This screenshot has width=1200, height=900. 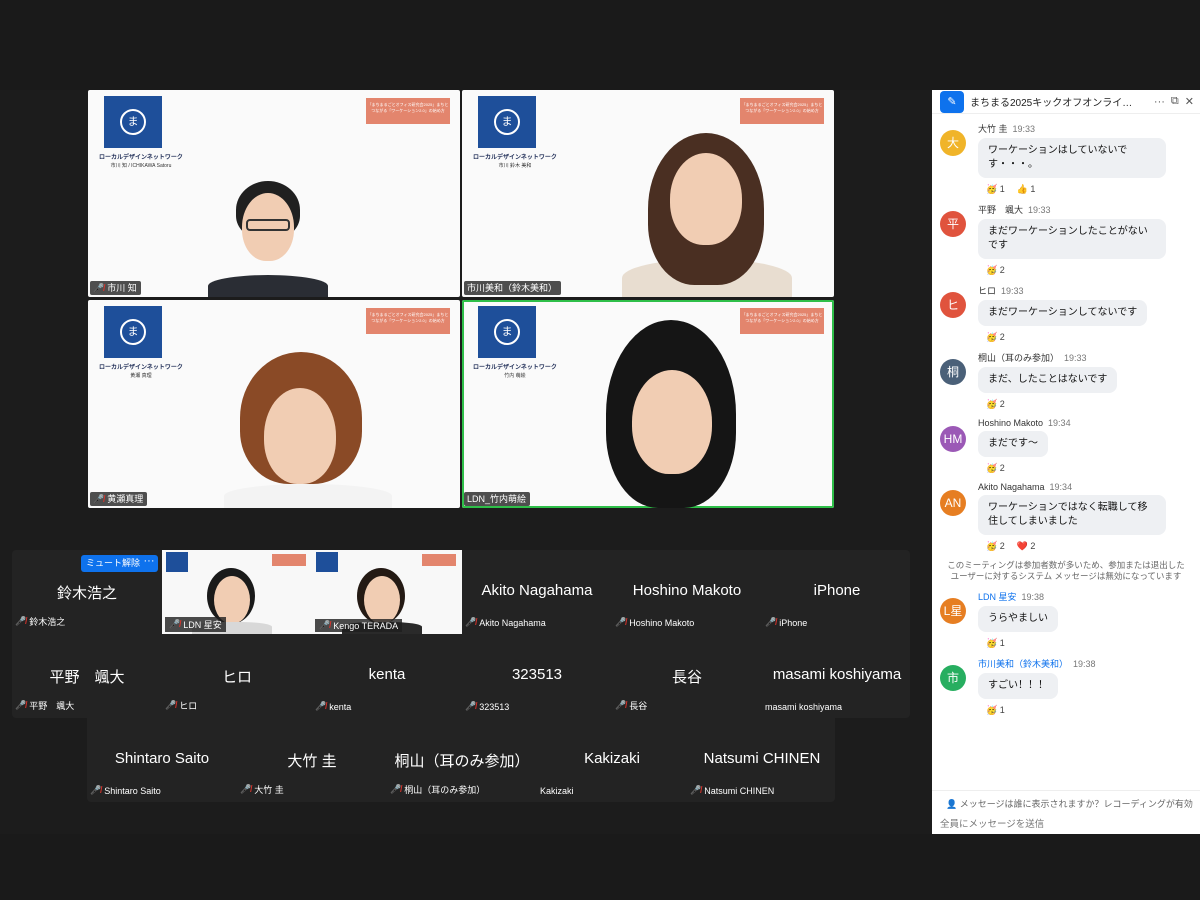 What do you see at coordinates (1019, 358) in the screenshot?
I see `sender-name: 桐山（耳のみ参加）` at bounding box center [1019, 358].